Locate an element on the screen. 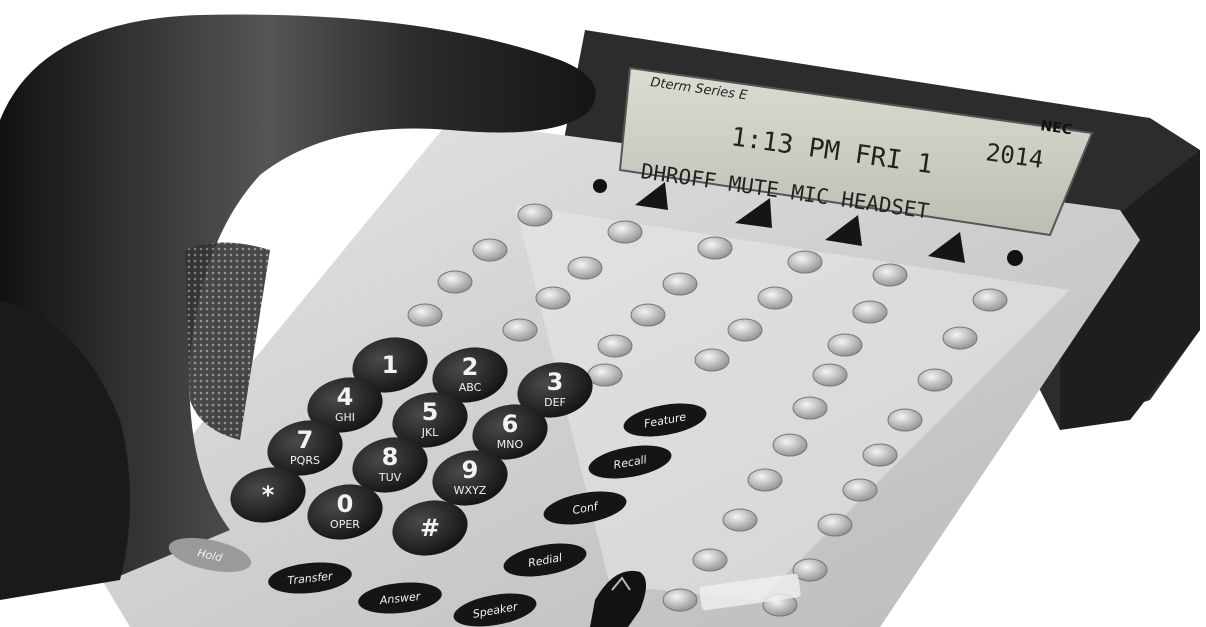 The width and height of the screenshot is (1206, 627). dial-key-letters: OPER is located at coordinates (345, 524).